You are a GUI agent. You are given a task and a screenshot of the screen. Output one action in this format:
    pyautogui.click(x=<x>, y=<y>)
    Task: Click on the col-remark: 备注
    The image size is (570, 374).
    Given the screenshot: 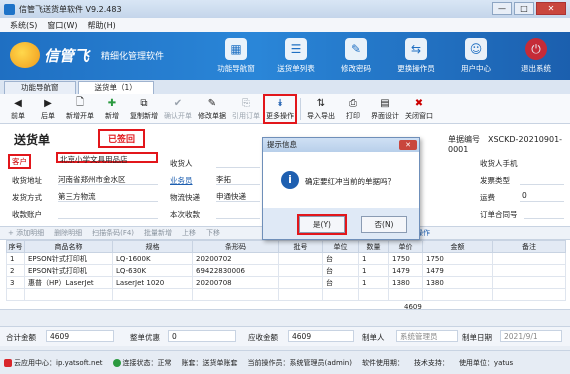 What is the action you would take?
    pyautogui.click(x=529, y=246)
    